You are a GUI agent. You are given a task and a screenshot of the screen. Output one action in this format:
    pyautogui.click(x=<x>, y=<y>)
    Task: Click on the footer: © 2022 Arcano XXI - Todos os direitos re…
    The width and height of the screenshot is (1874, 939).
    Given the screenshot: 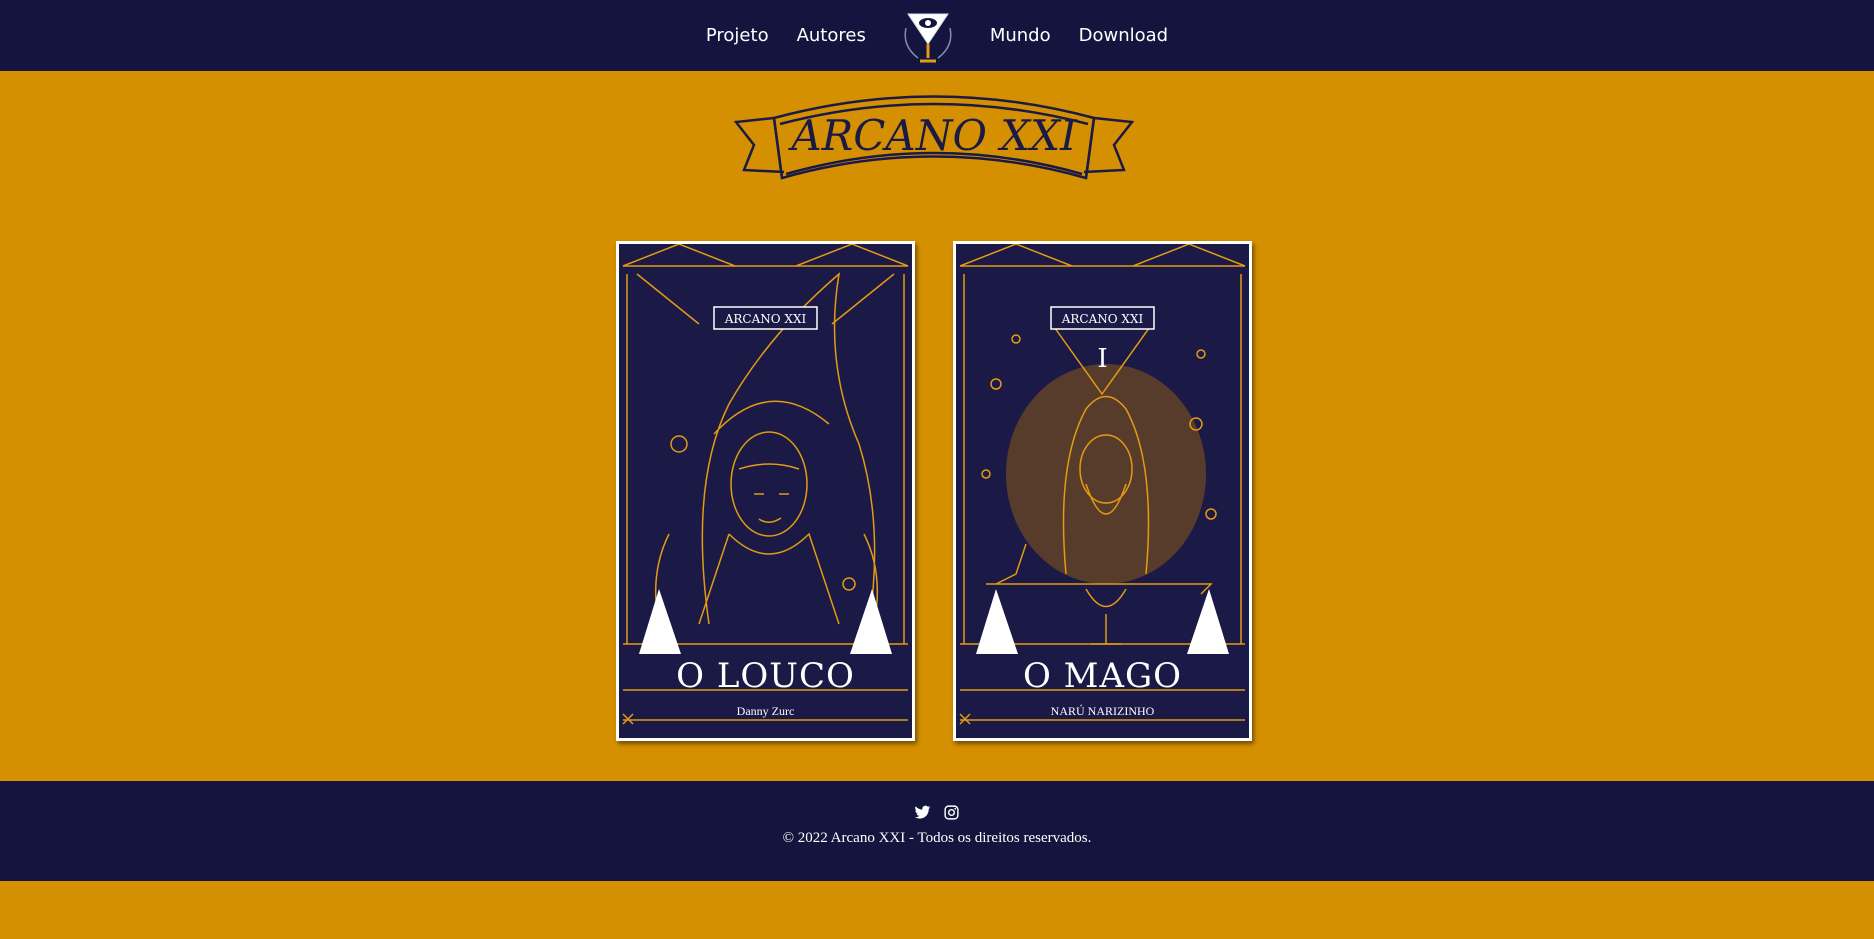 What is the action you would take?
    pyautogui.click(x=937, y=831)
    